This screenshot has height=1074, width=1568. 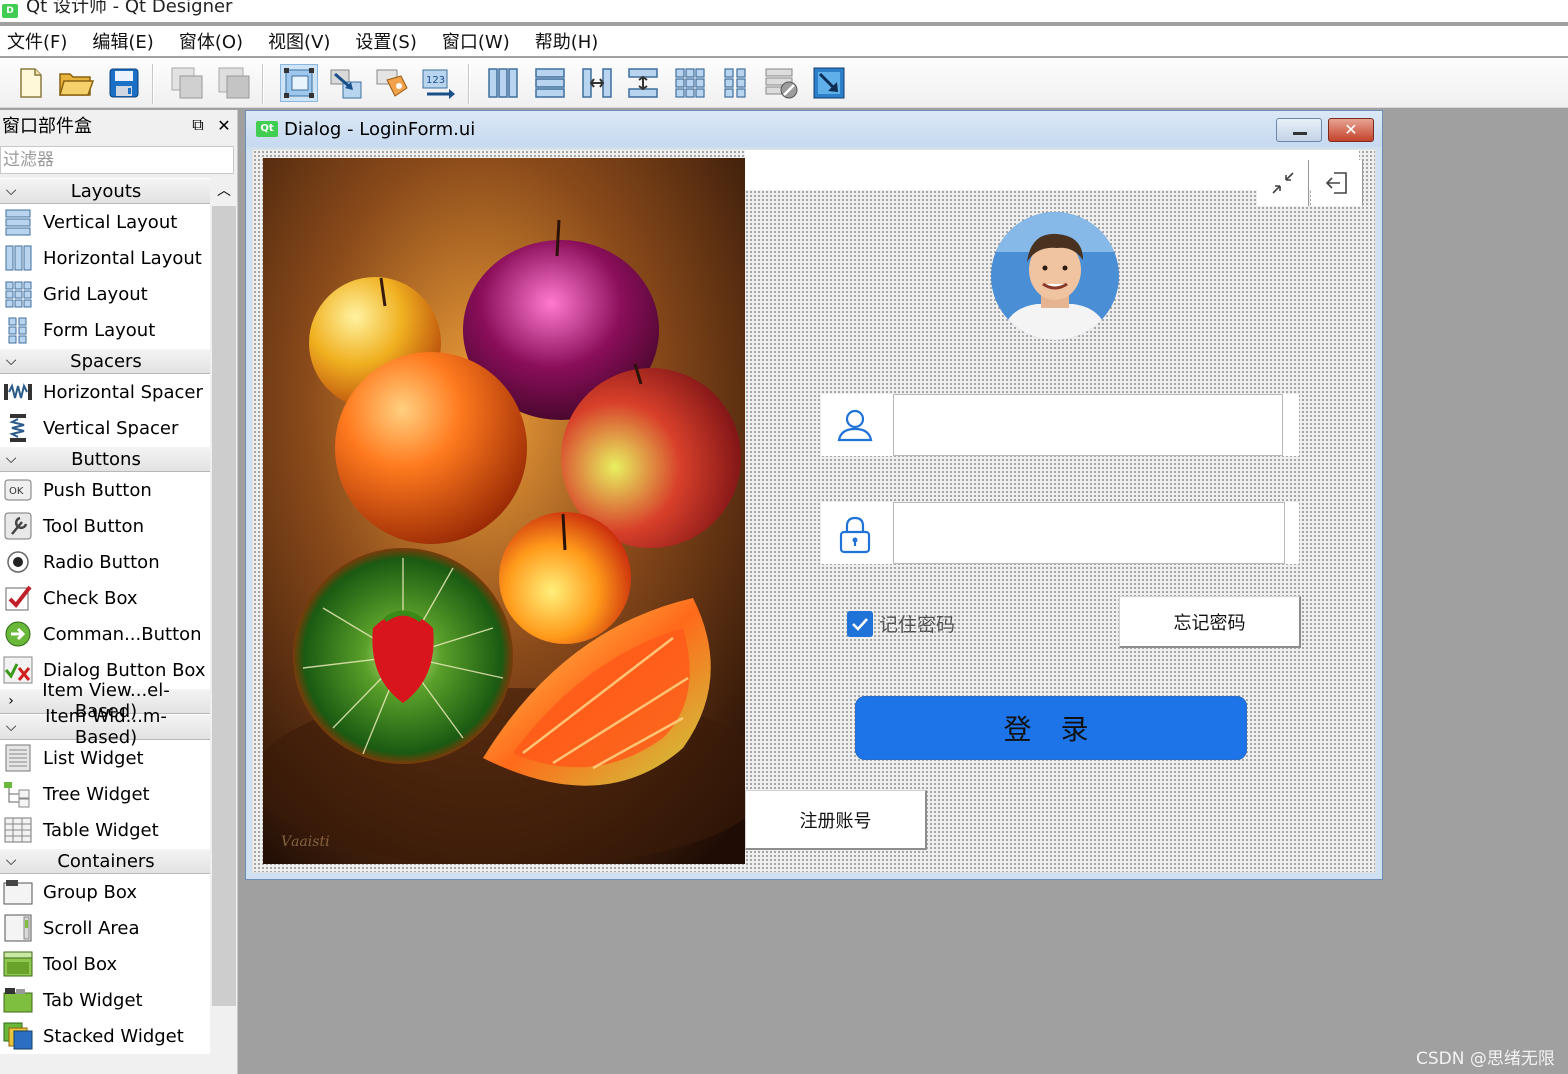 I want to click on category-spacers: ⌵ Spacers, so click(x=105, y=361).